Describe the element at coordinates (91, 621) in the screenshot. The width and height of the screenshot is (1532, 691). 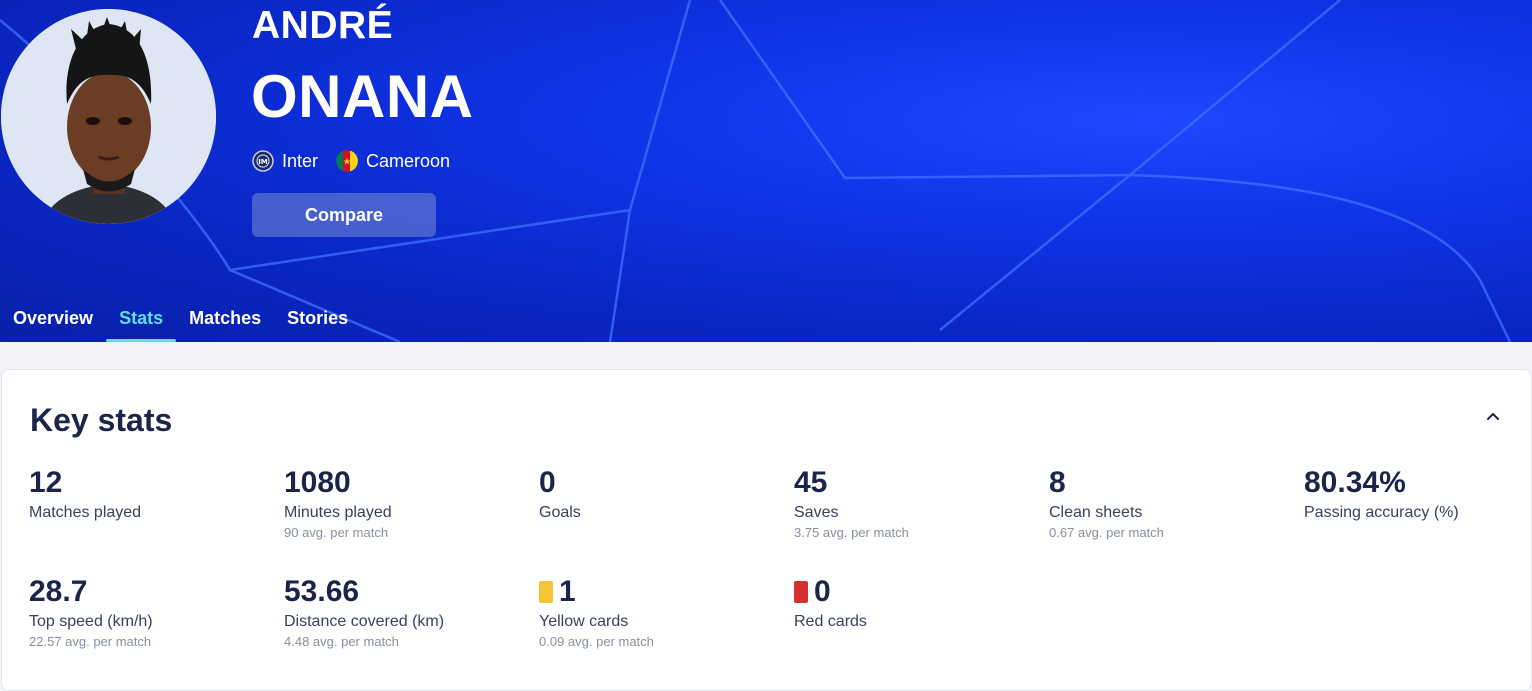
I see `stat-label: Top speed (km/h)` at that location.